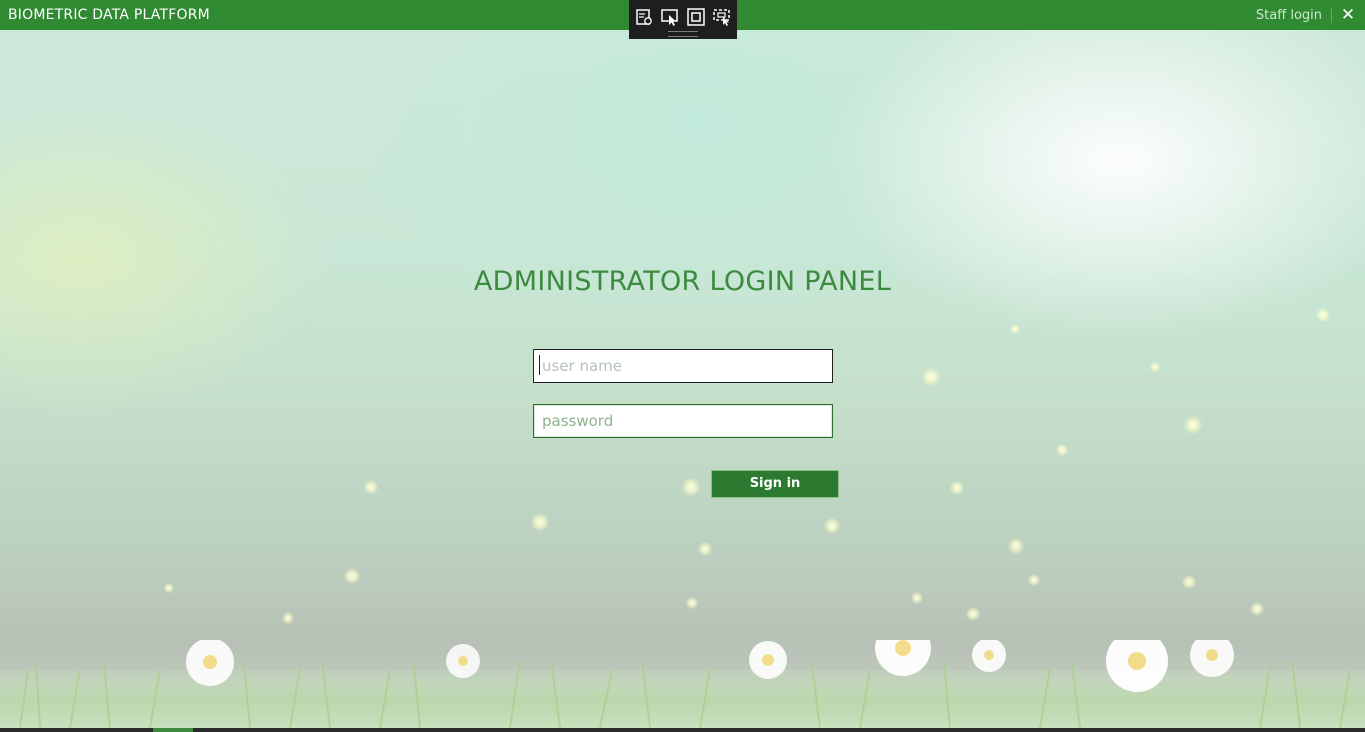 This screenshot has height=732, width=1365. What do you see at coordinates (683, 34) in the screenshot?
I see `toolbar-drag-handle` at bounding box center [683, 34].